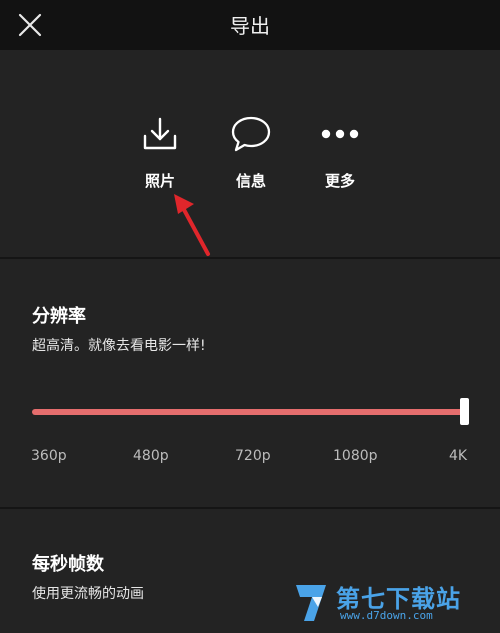  Describe the element at coordinates (68, 564) in the screenshot. I see `framerate-title: 每秒帧数` at that location.